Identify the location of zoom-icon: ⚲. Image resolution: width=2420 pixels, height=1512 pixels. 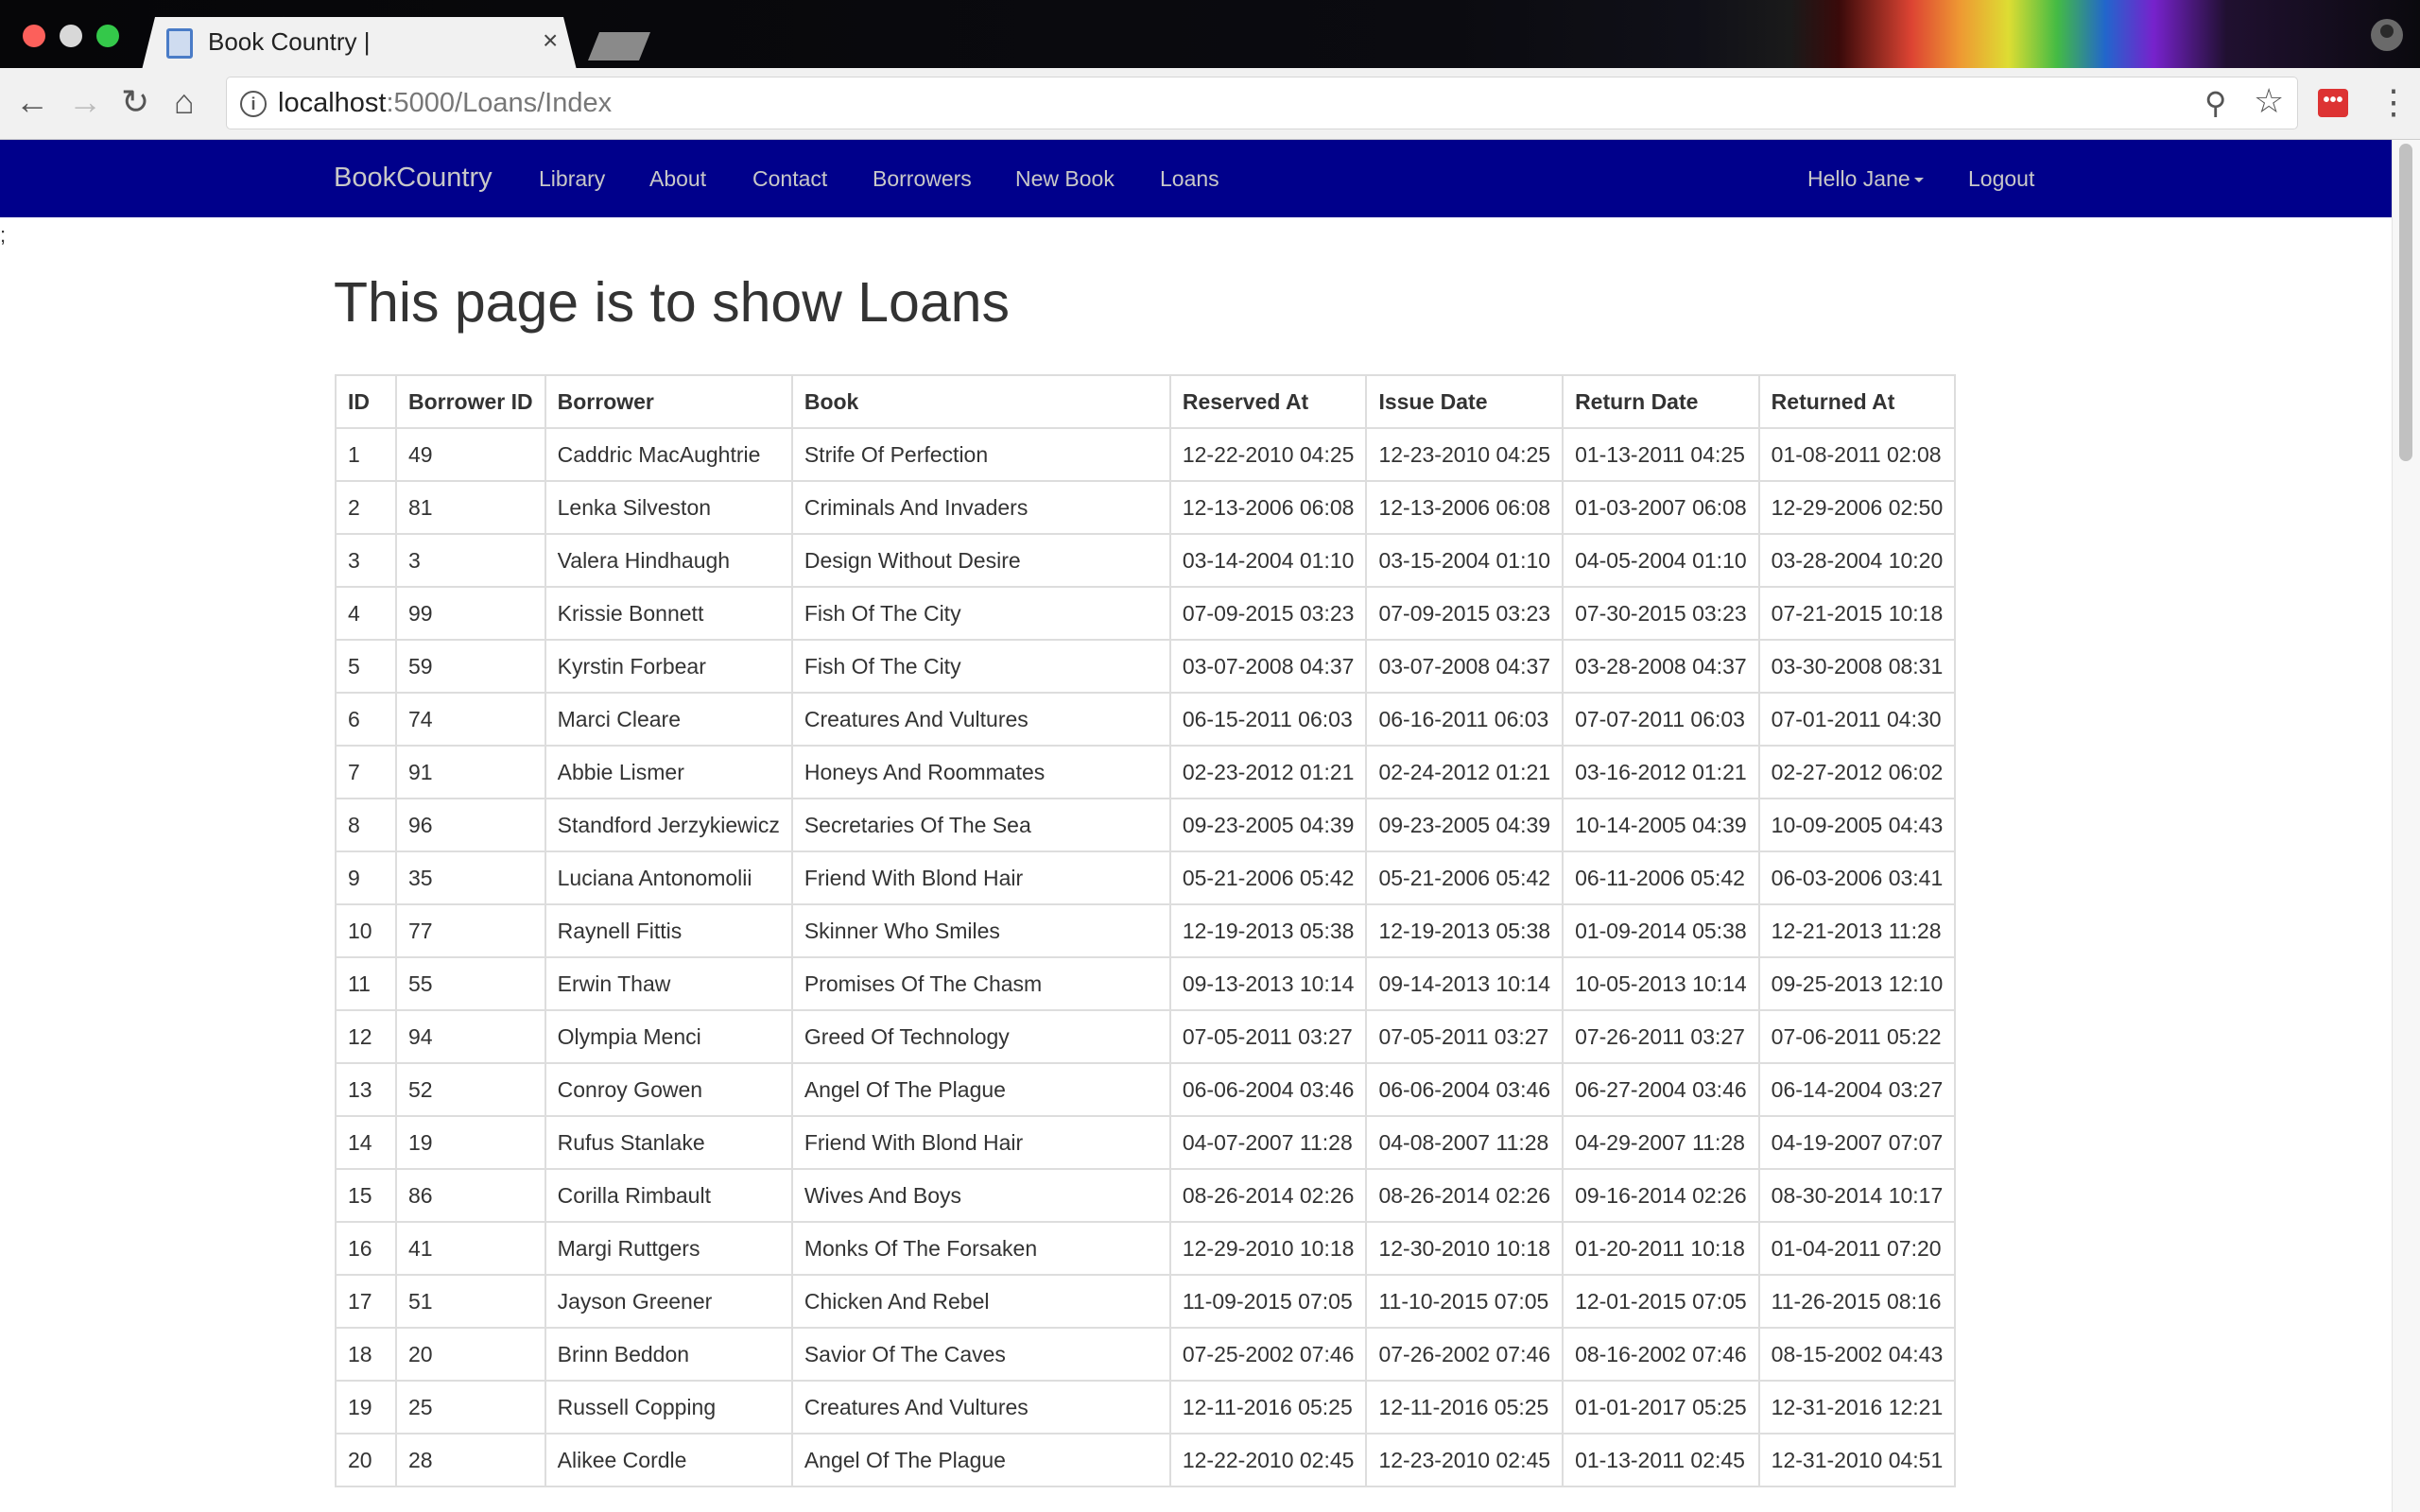
(2215, 103).